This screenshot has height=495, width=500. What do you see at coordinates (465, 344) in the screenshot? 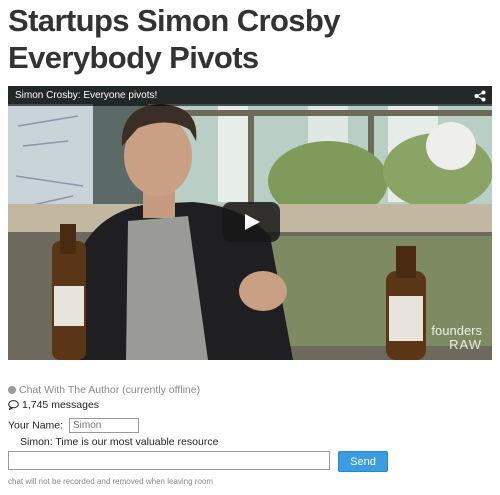
I see `watermark-line2: RAW` at bounding box center [465, 344].